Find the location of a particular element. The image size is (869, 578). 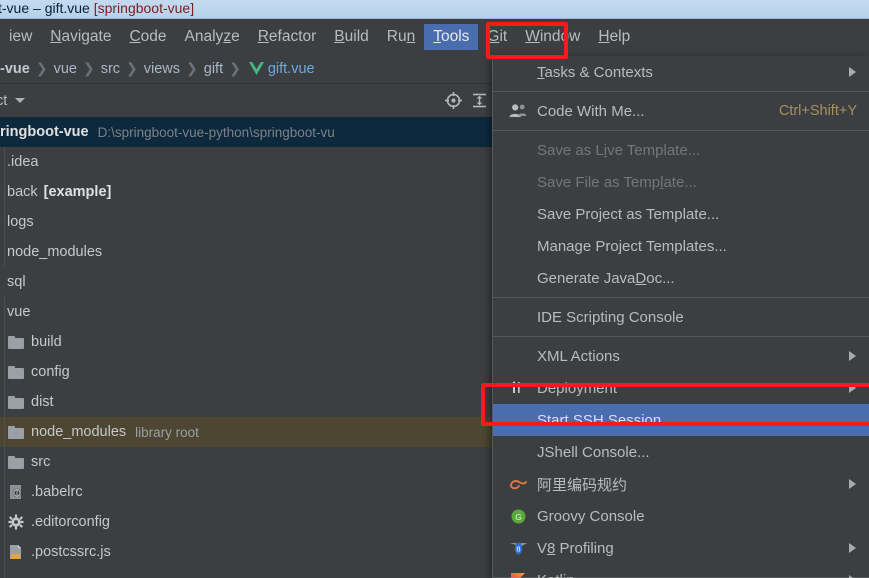

table-row: vue is located at coordinates (246, 312).